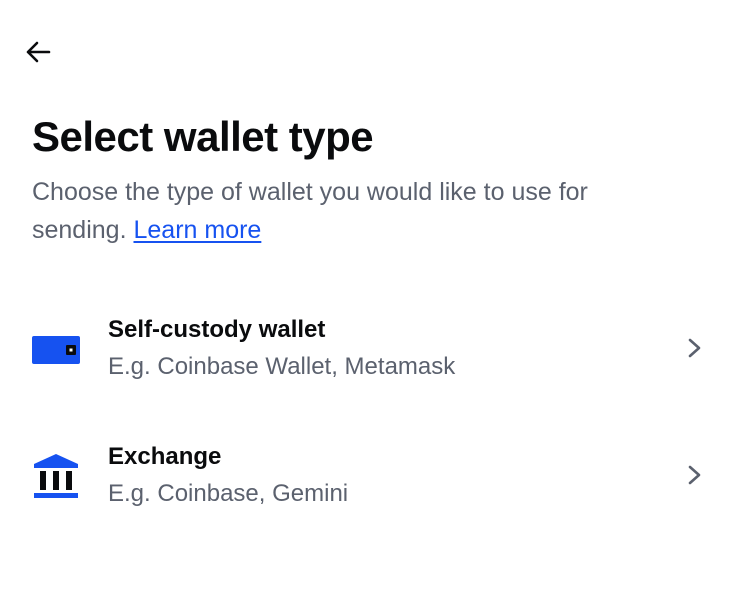  I want to click on arrow-left-icon, so click(38, 52).